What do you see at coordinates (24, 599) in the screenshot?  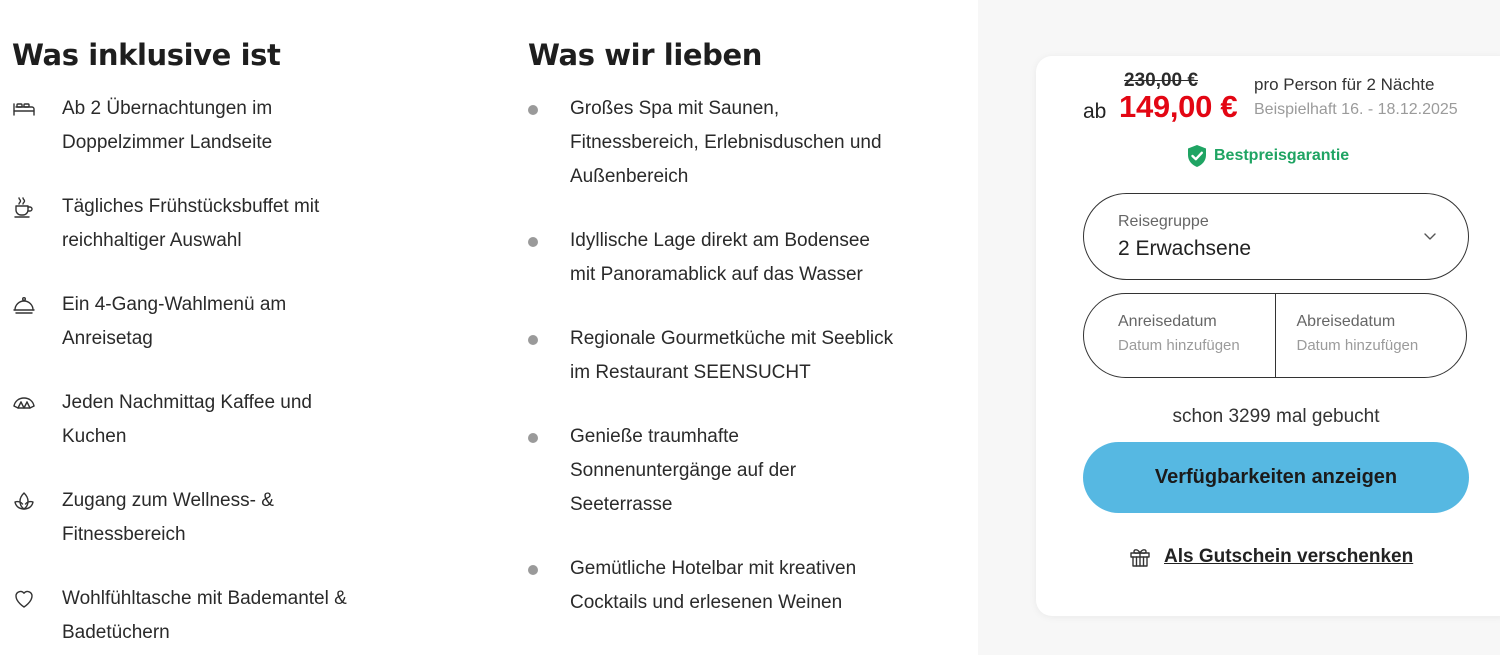 I see `heart-icon` at bounding box center [24, 599].